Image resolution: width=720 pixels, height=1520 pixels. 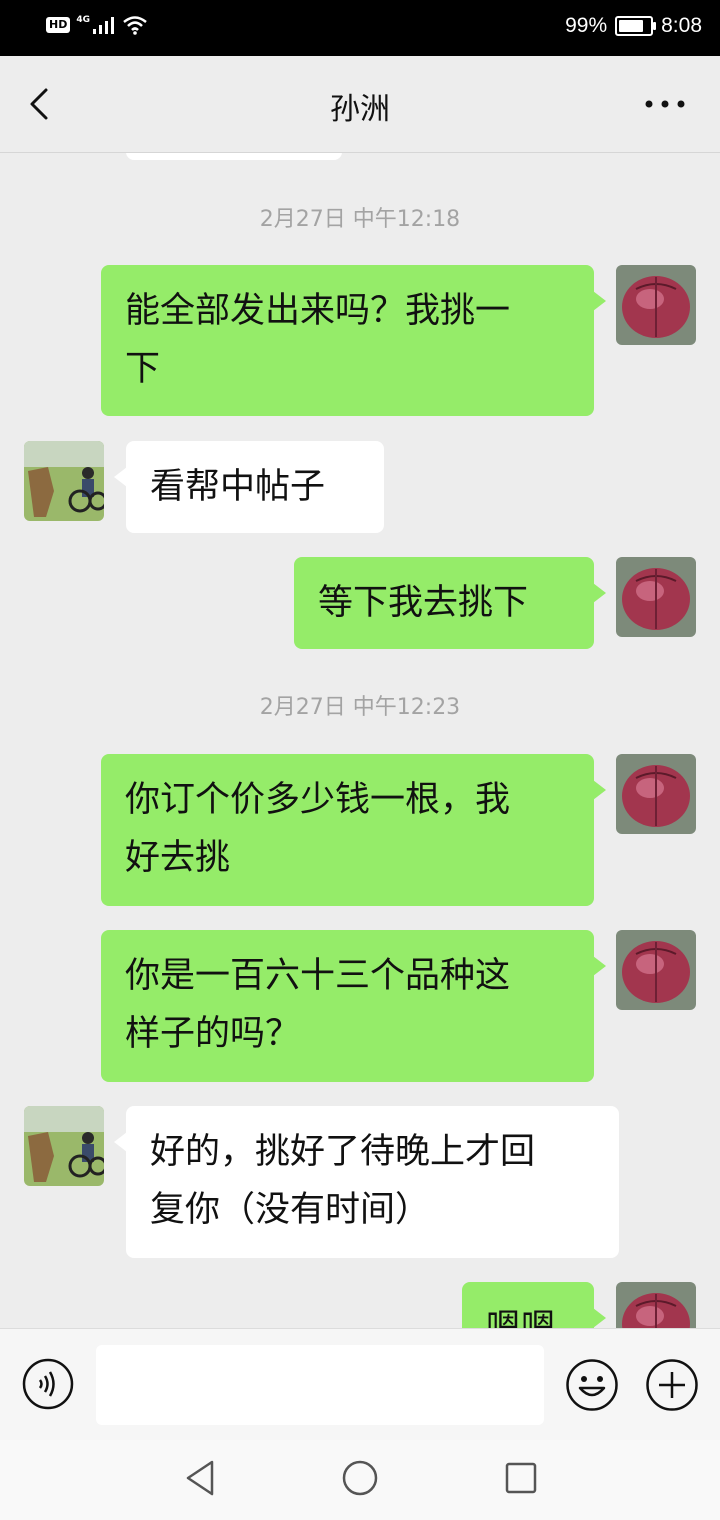 I want to click on emoji-icon, so click(x=592, y=1385).